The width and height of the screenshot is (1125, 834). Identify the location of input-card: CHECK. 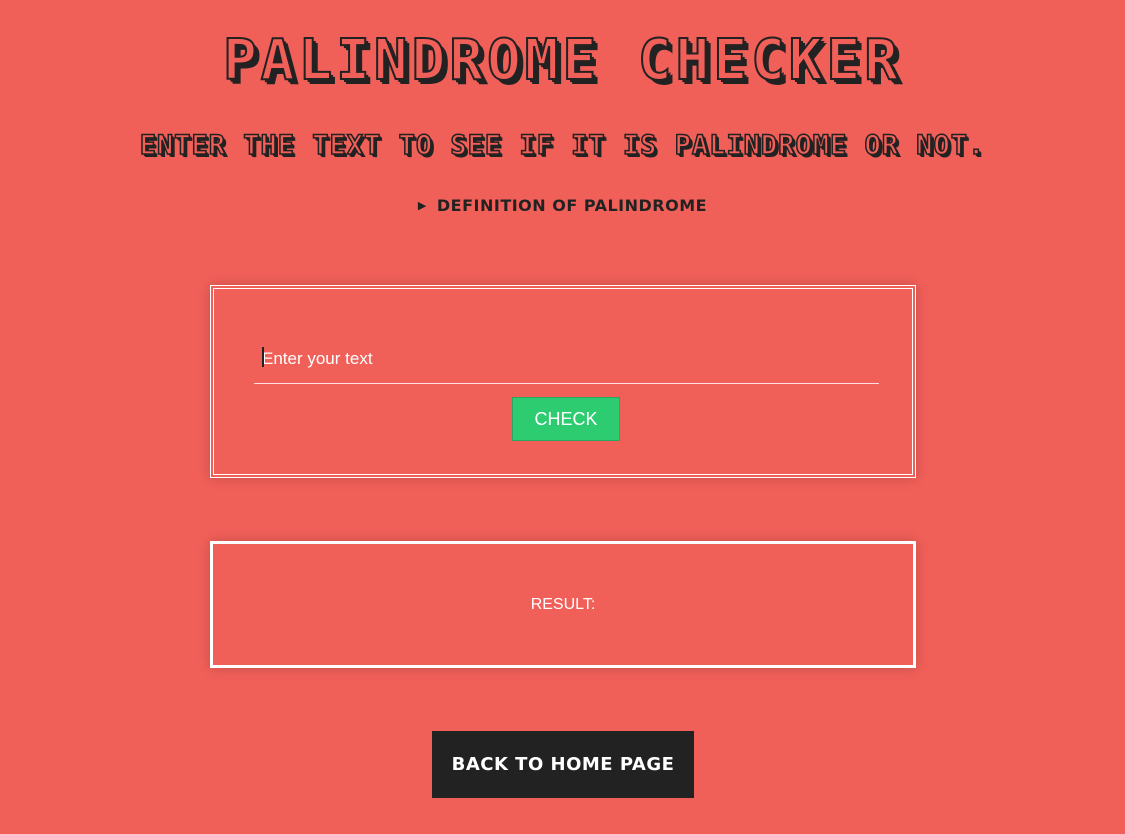
(563, 381).